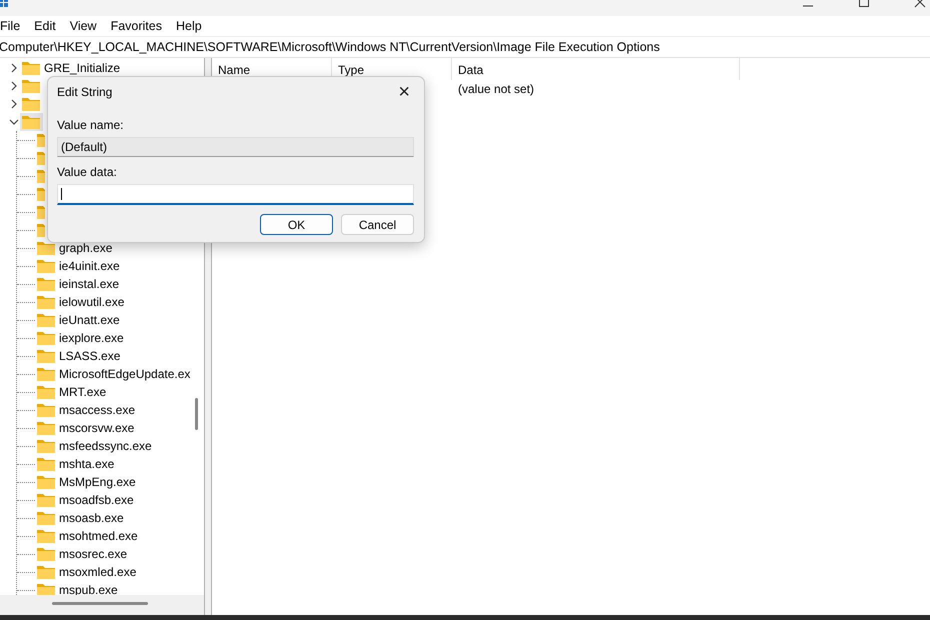 This screenshot has width=930, height=620. What do you see at coordinates (235, 147) in the screenshot?
I see `value-name-field: (Default)` at bounding box center [235, 147].